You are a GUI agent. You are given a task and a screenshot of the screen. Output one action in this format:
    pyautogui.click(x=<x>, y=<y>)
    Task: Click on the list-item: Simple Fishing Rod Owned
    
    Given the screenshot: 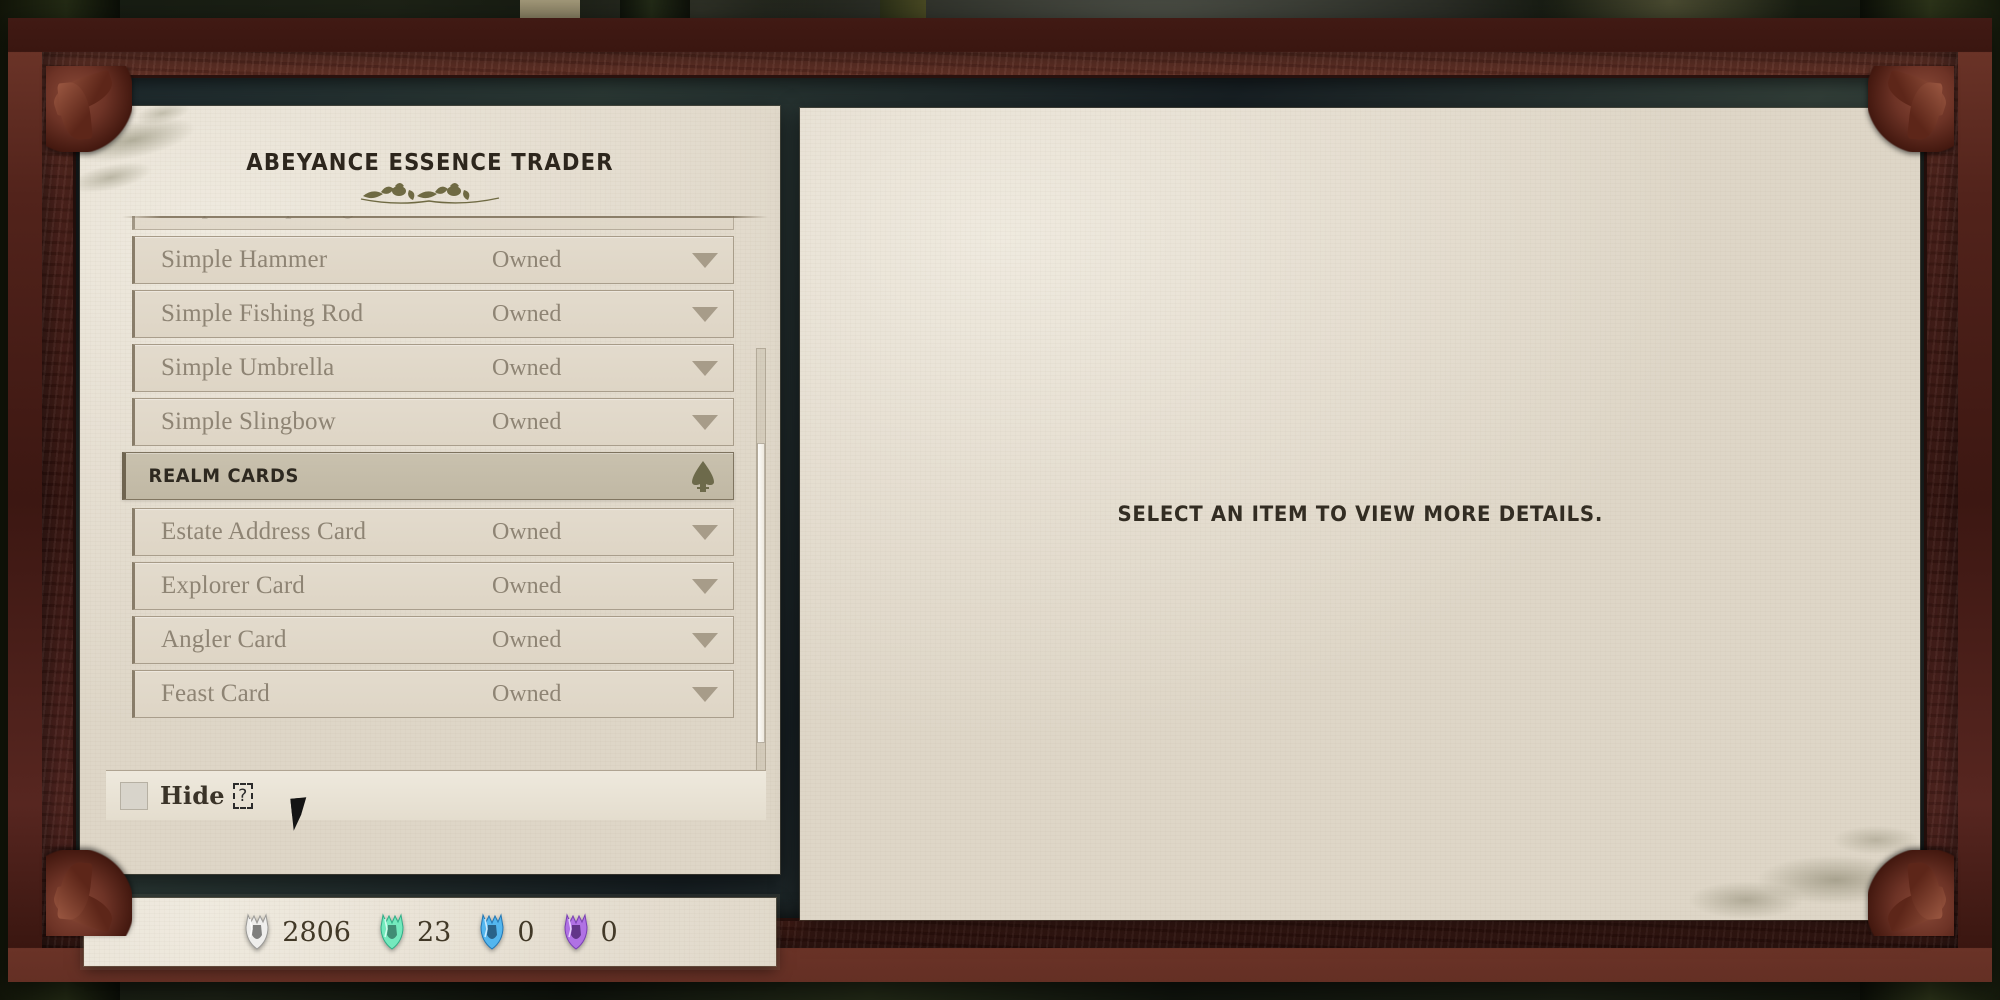 What is the action you would take?
    pyautogui.click(x=433, y=314)
    